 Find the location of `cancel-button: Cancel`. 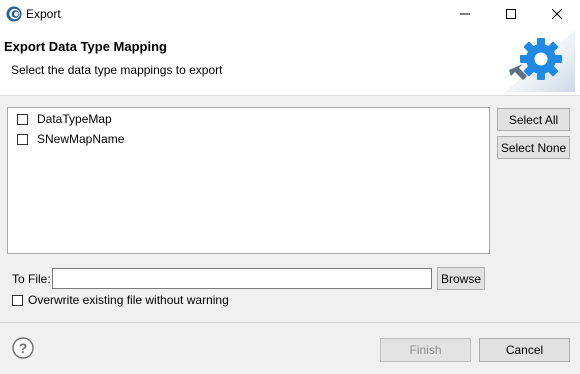

cancel-button: Cancel is located at coordinates (524, 350).